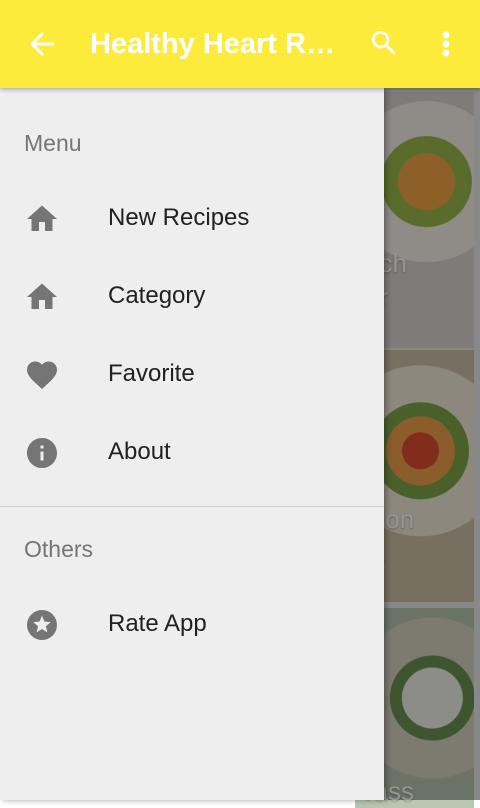 Image resolution: width=480 pixels, height=808 pixels. I want to click on drawer-item-favorite: Favorite, so click(192, 377).